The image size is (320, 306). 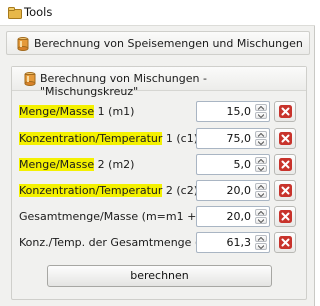 What do you see at coordinates (239, 138) in the screenshot?
I see `field-value: 75,0` at bounding box center [239, 138].